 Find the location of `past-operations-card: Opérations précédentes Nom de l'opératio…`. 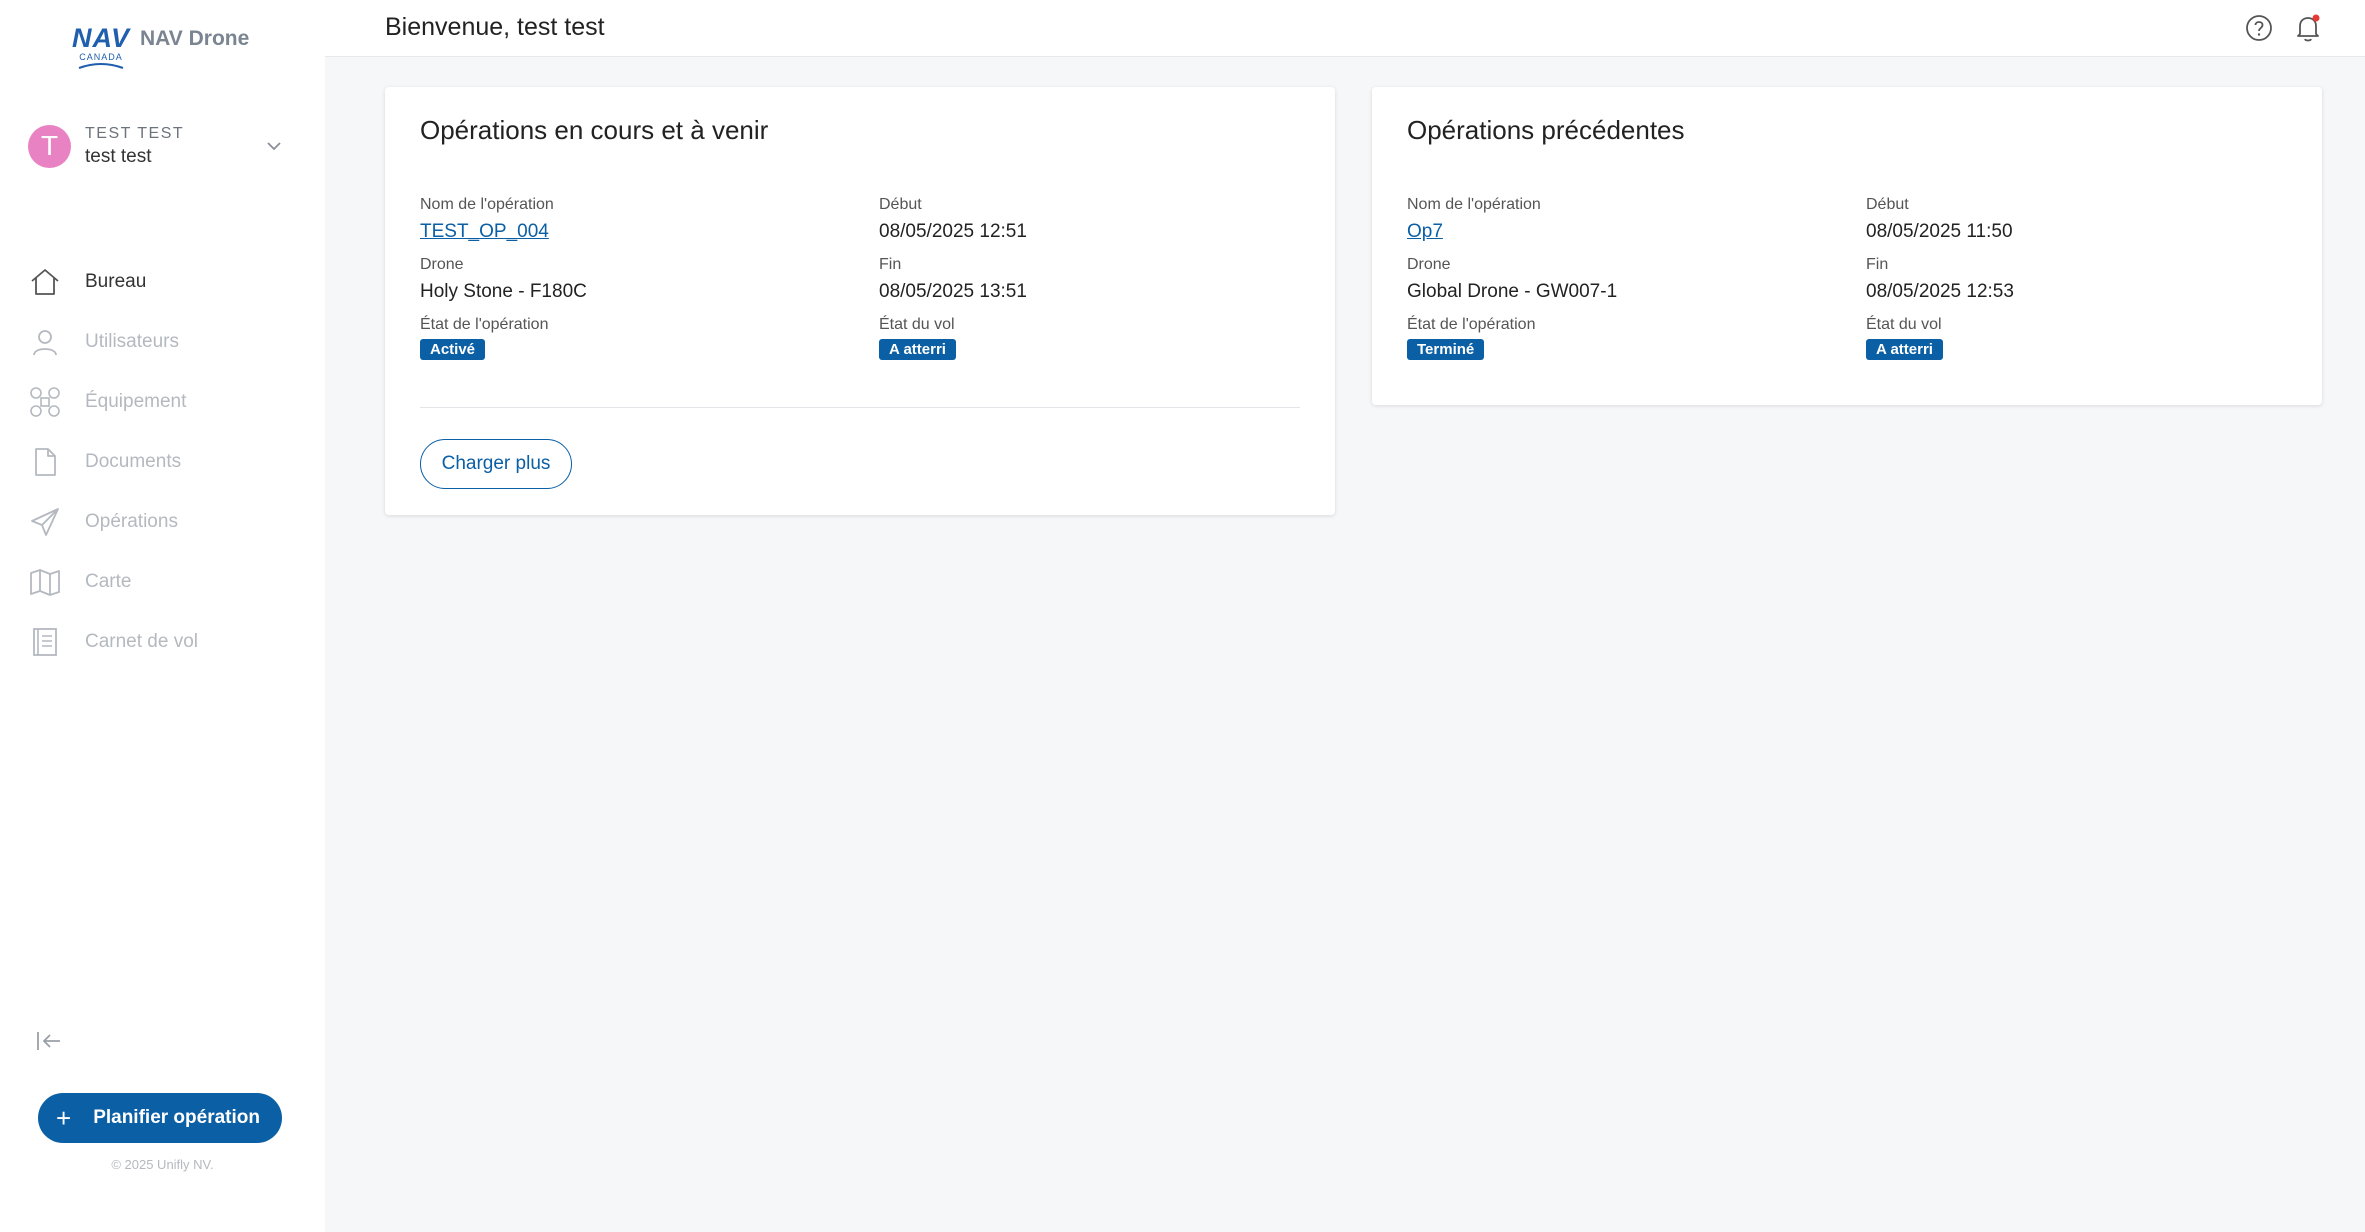

past-operations-card: Opérations précédentes Nom de l'opératio… is located at coordinates (1847, 246).